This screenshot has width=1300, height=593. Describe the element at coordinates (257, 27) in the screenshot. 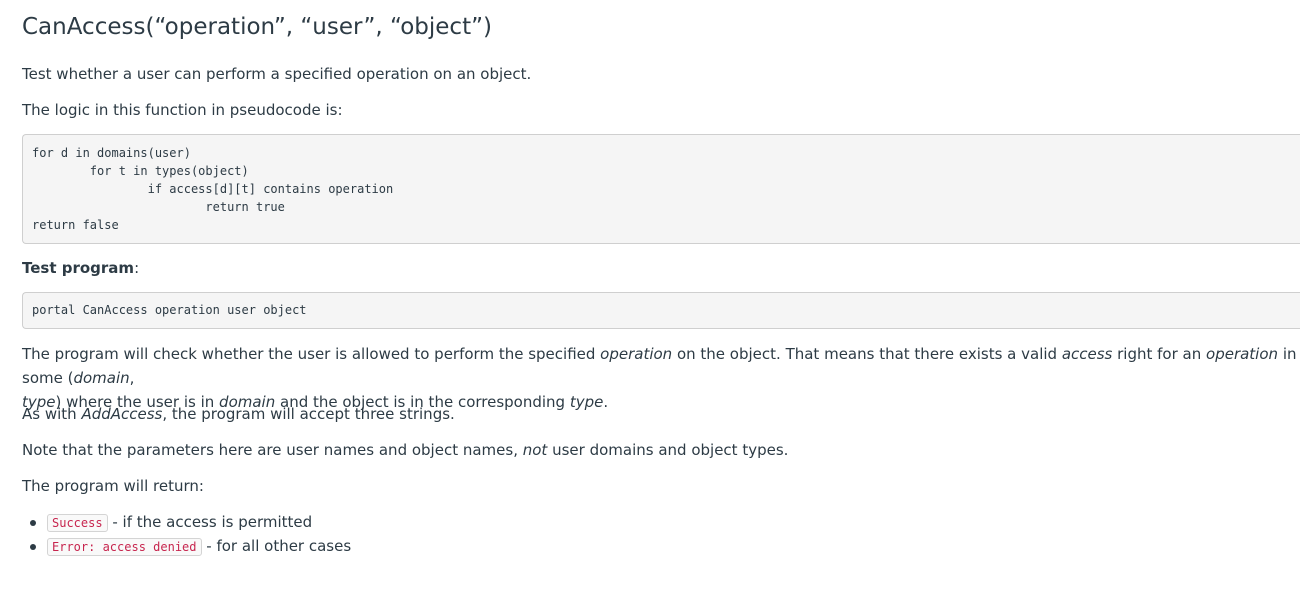

I see `page-title: CanAccess(“operation”, “user”, “object”)` at that location.